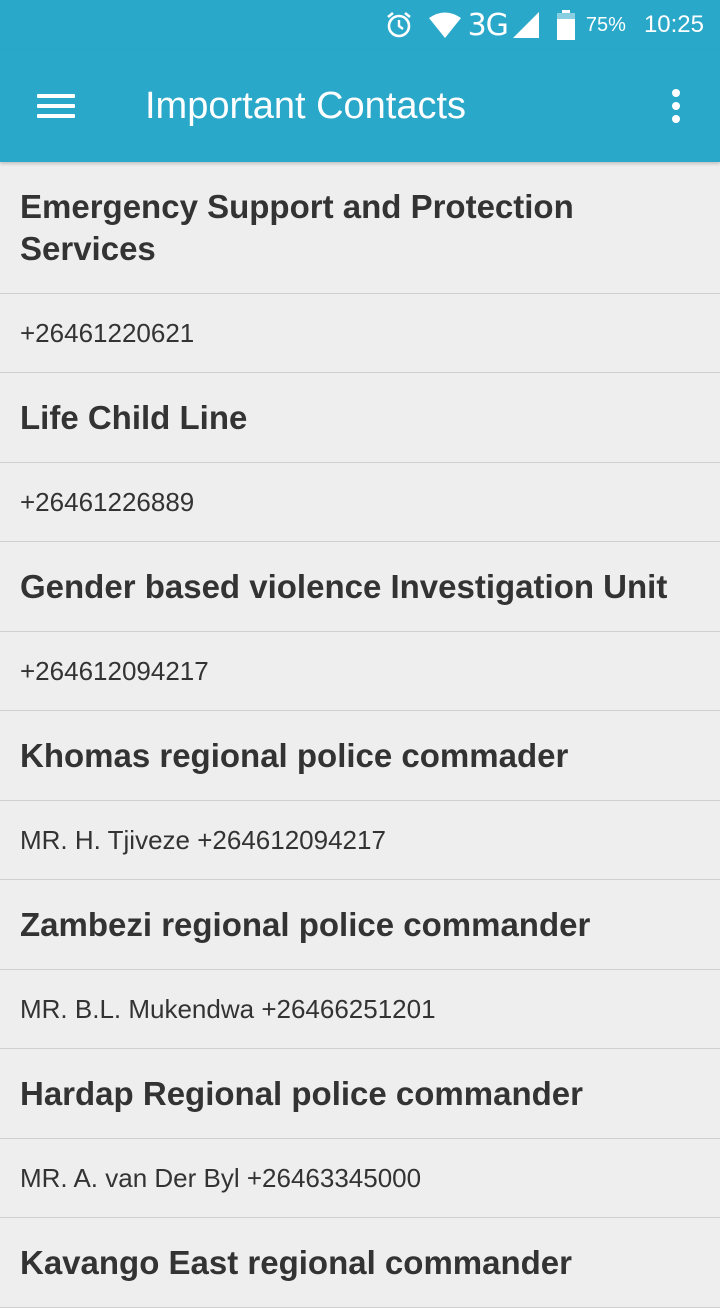 This screenshot has width=720, height=1308. What do you see at coordinates (676, 106) in the screenshot?
I see `more-vert-icon` at bounding box center [676, 106].